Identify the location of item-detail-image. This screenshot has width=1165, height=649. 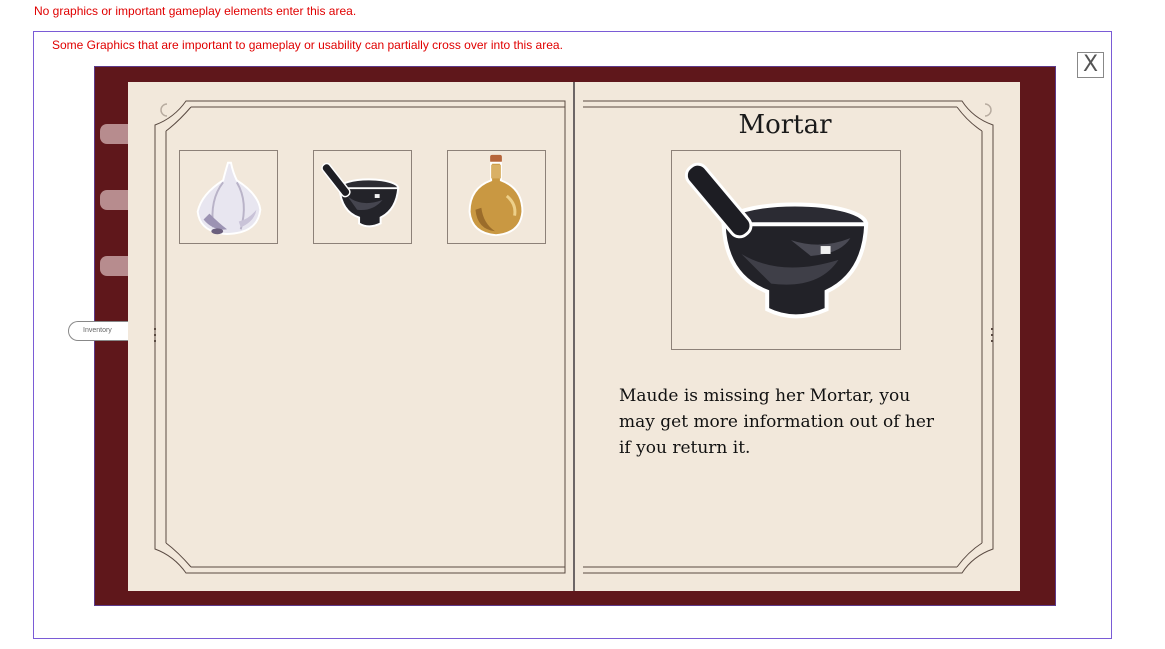
(786, 250).